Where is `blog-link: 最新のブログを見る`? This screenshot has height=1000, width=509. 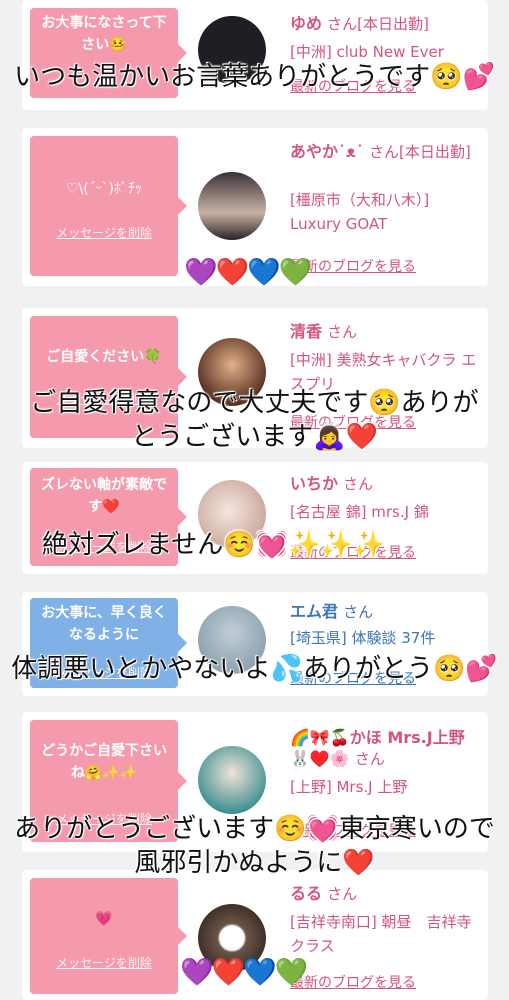
blog-link: 最新のブログを見る is located at coordinates (353, 982).